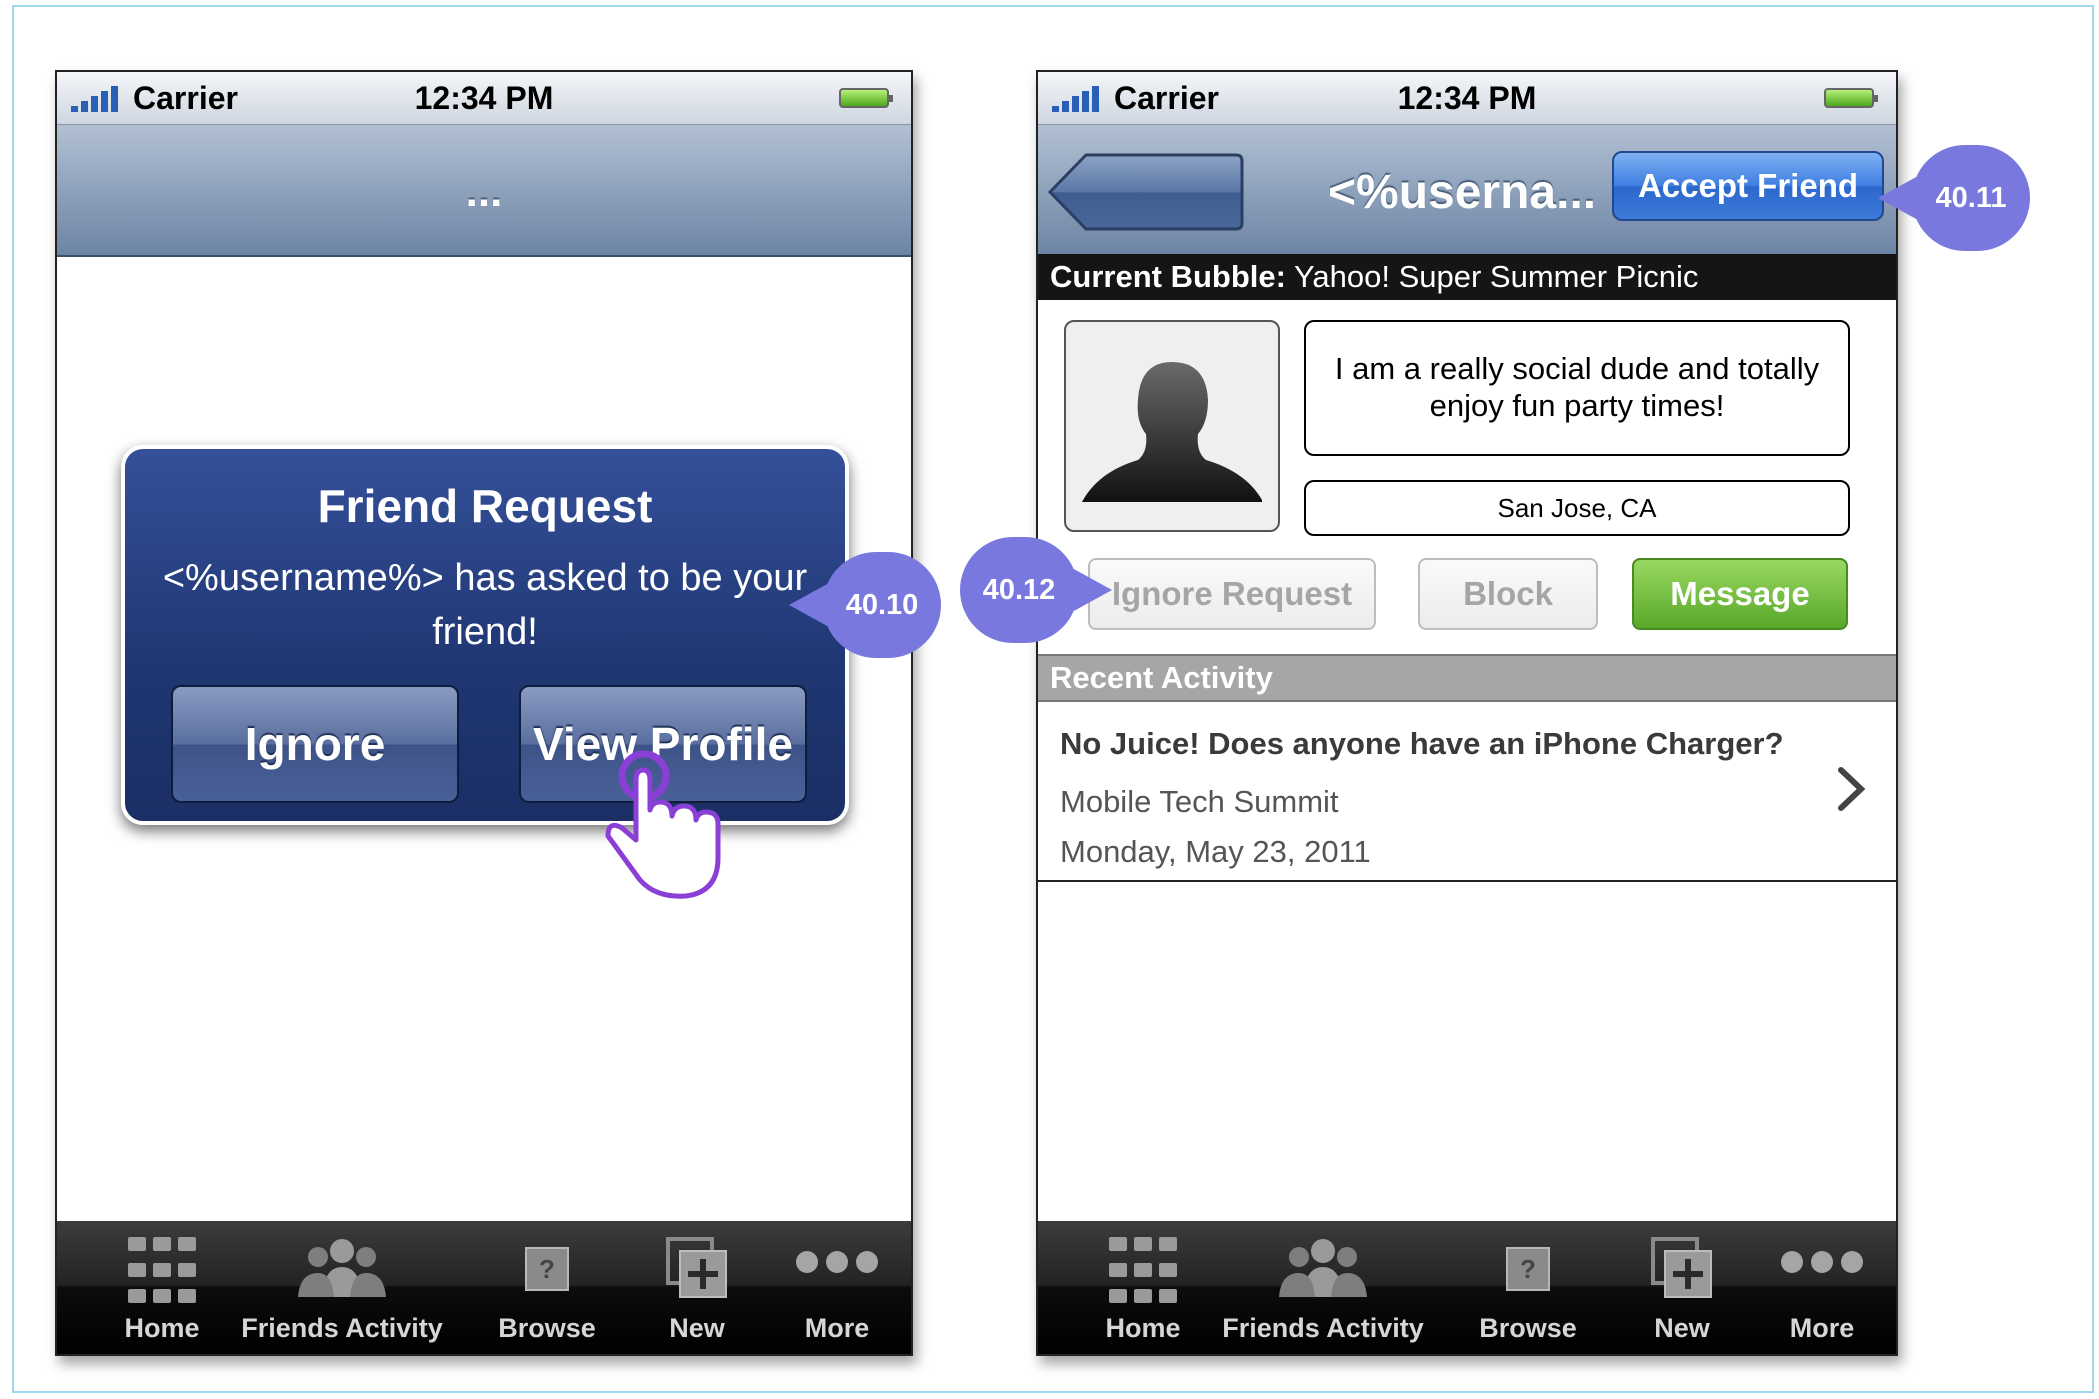  What do you see at coordinates (485, 506) in the screenshot?
I see `alert-title: Friend Request` at bounding box center [485, 506].